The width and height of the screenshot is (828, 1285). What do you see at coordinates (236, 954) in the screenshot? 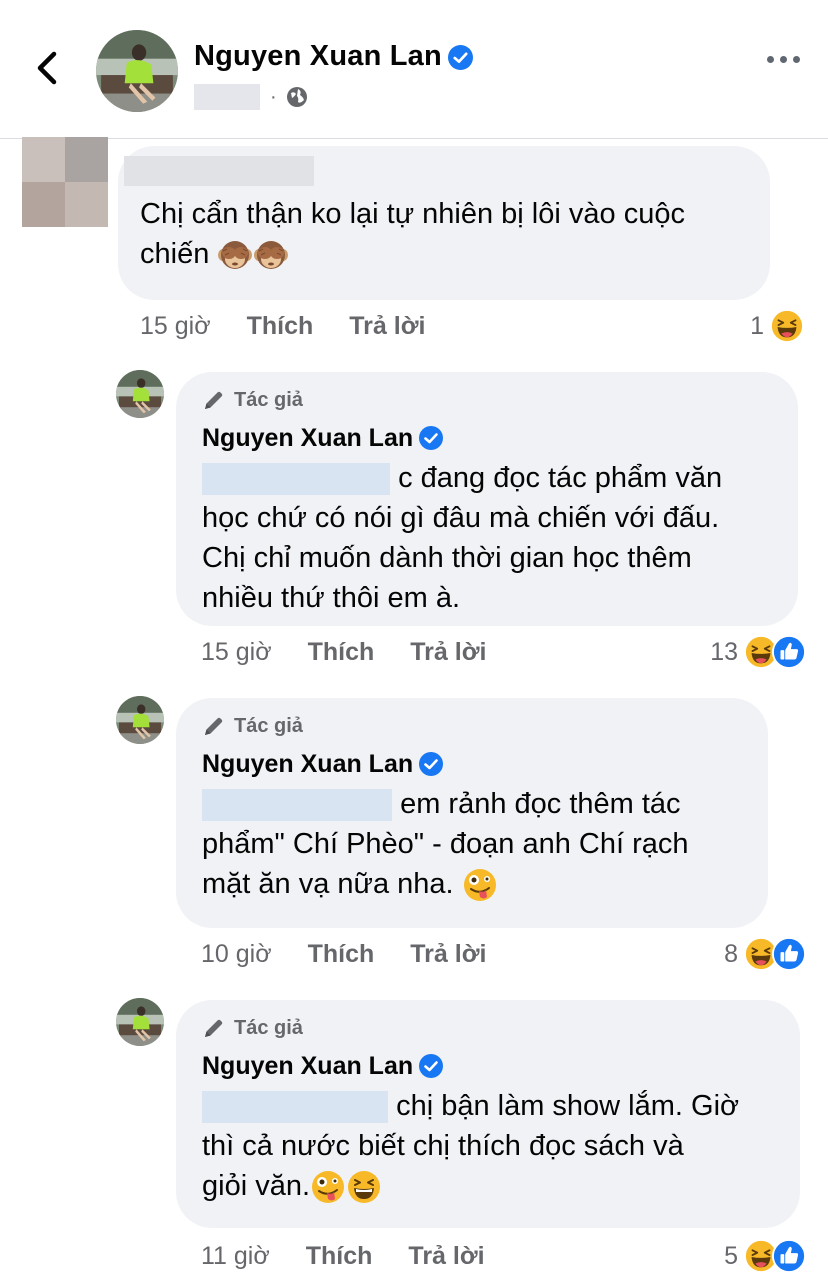
I see `reply-time: 10 giờ` at bounding box center [236, 954].